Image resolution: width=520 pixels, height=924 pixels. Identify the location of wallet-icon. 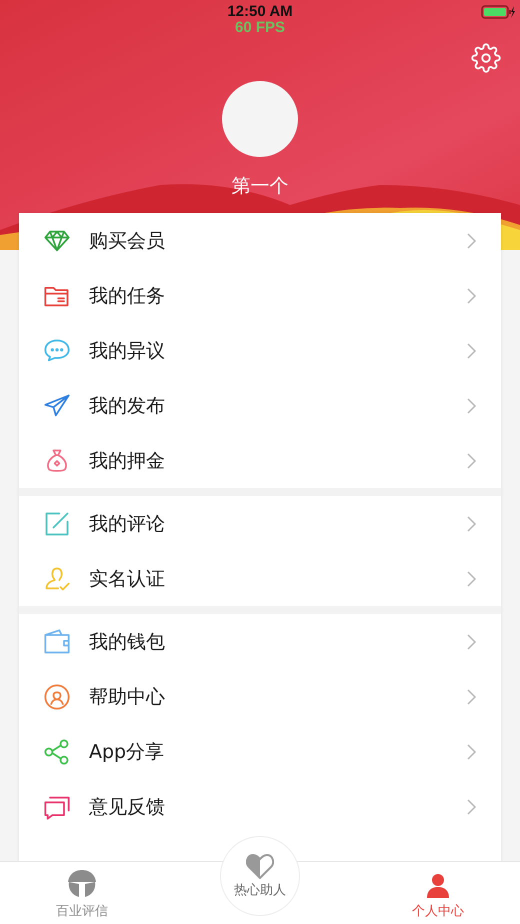
(57, 642).